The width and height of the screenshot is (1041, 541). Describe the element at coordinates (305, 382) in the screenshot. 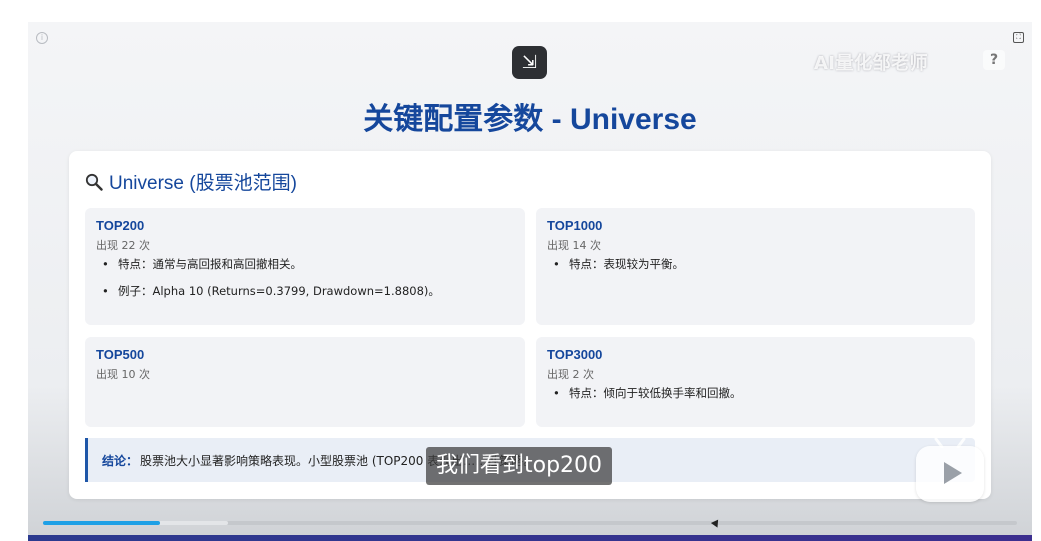

I see `card-top500: TOP500 出现 10 次` at that location.